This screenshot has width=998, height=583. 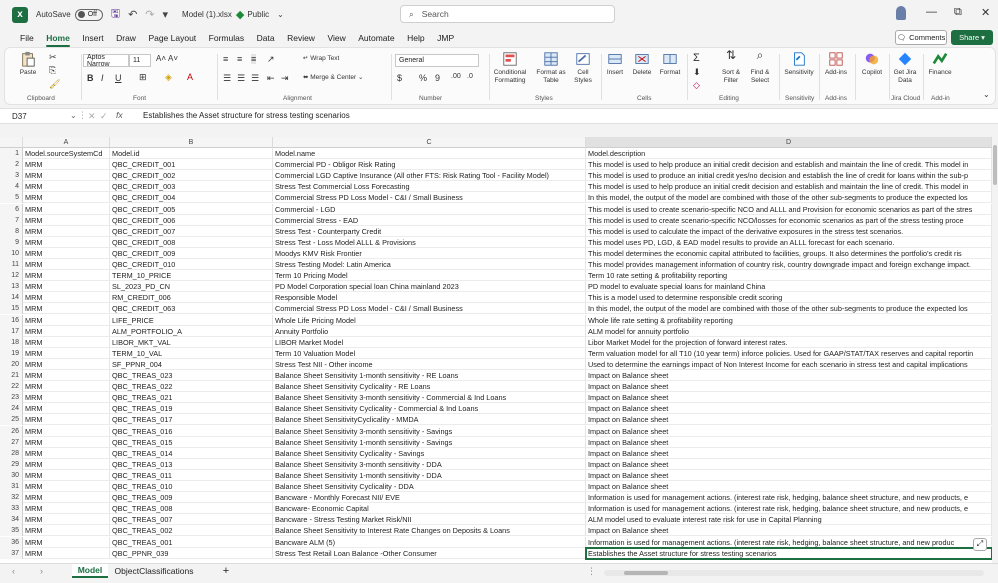 I want to click on column-header-b: B, so click(x=191, y=142).